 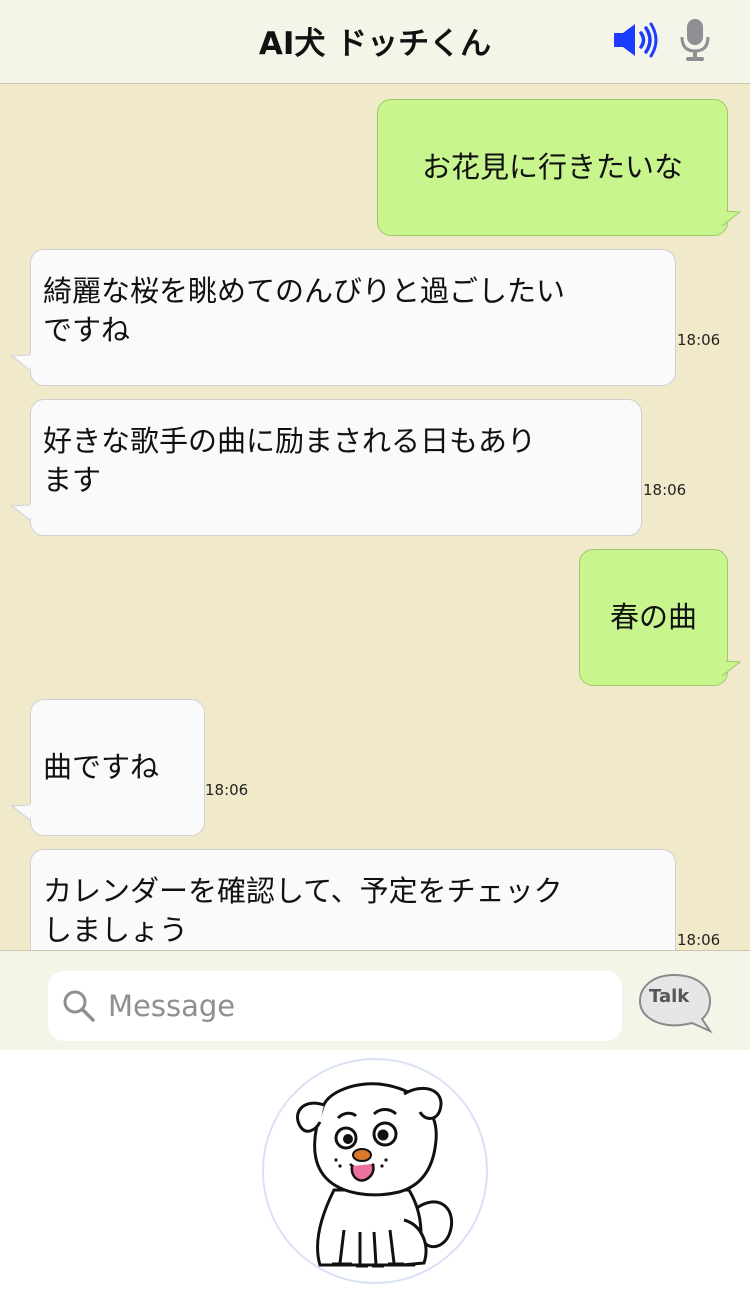 I want to click on mic-button, so click(x=695, y=40).